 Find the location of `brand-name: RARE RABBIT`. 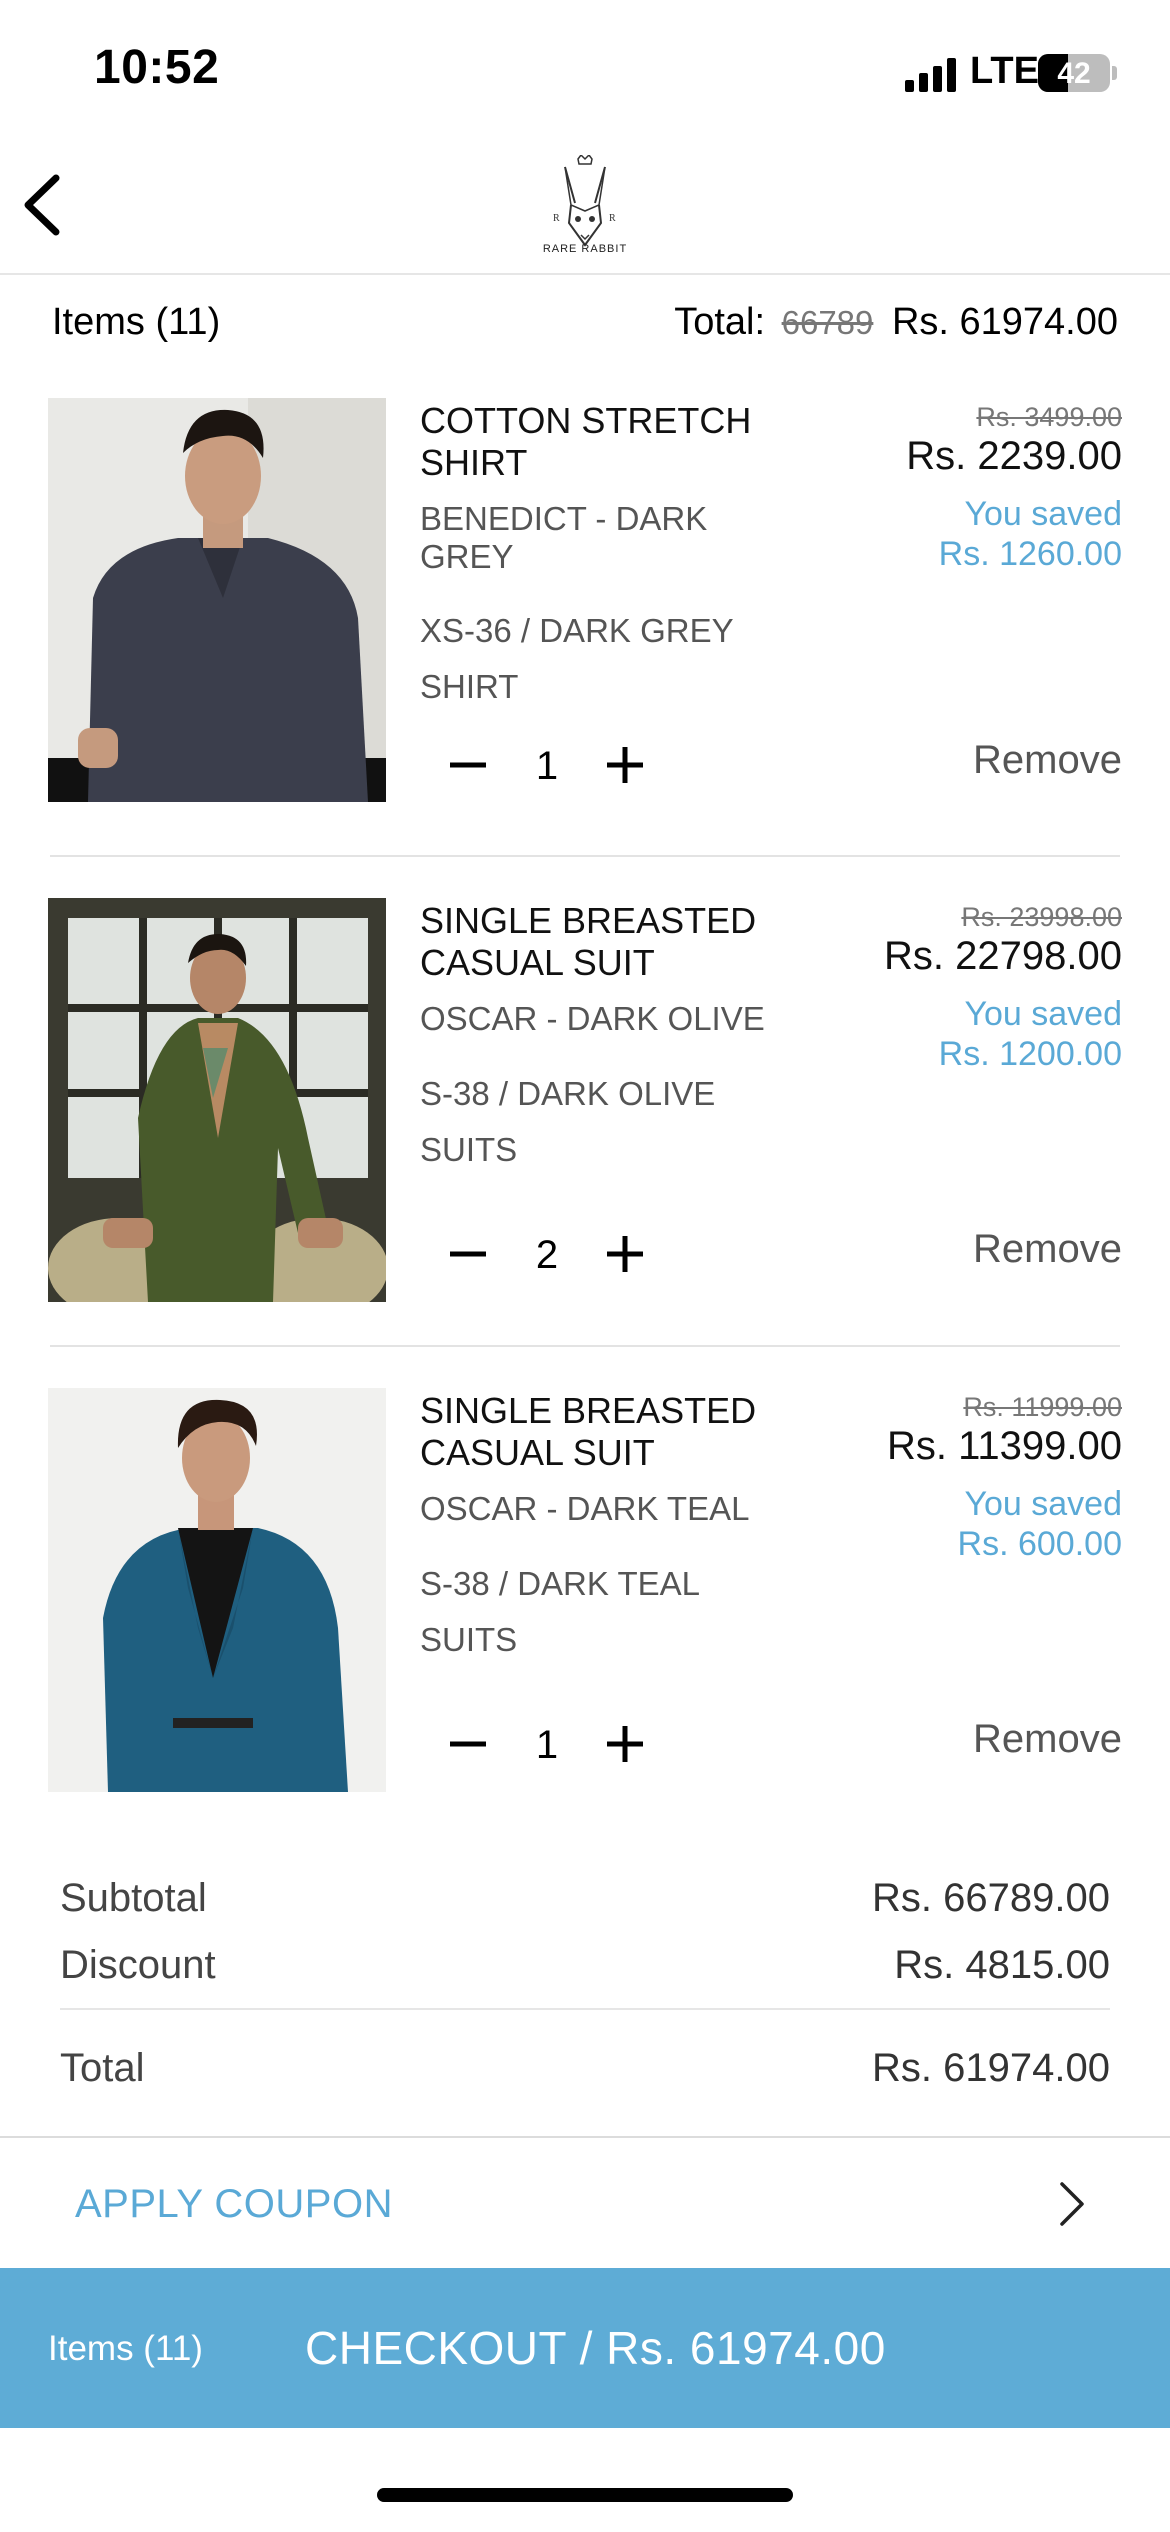

brand-name: RARE RABBIT is located at coordinates (585, 249).